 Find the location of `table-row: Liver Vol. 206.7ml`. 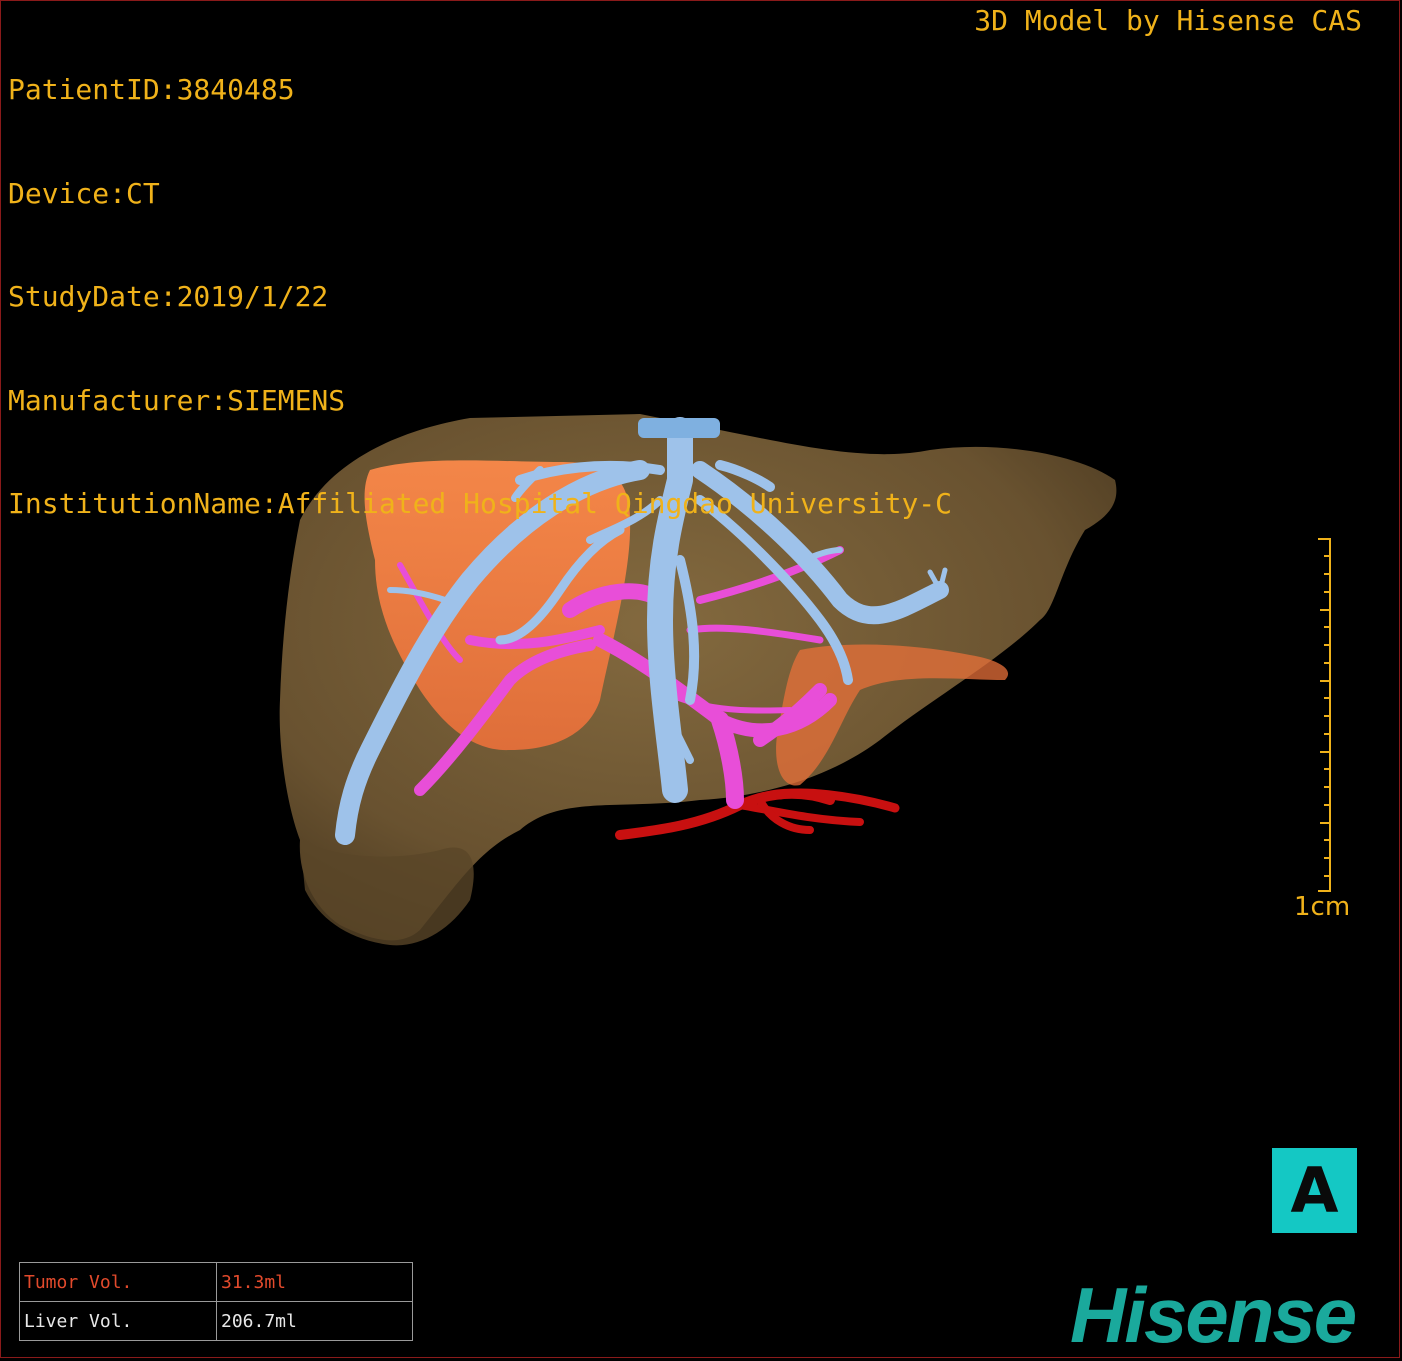

table-row: Liver Vol. 206.7ml is located at coordinates (216, 1321).